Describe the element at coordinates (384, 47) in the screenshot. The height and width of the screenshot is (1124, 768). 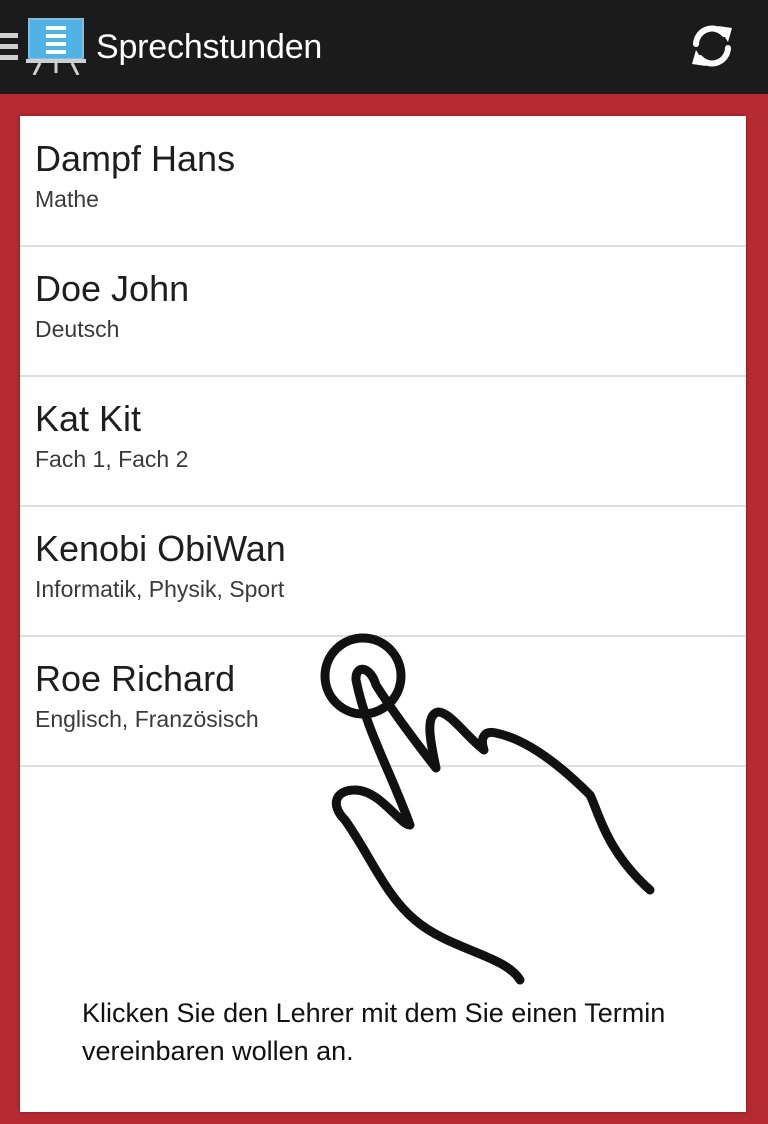
I see `app-bar: Sprechstunden` at that location.